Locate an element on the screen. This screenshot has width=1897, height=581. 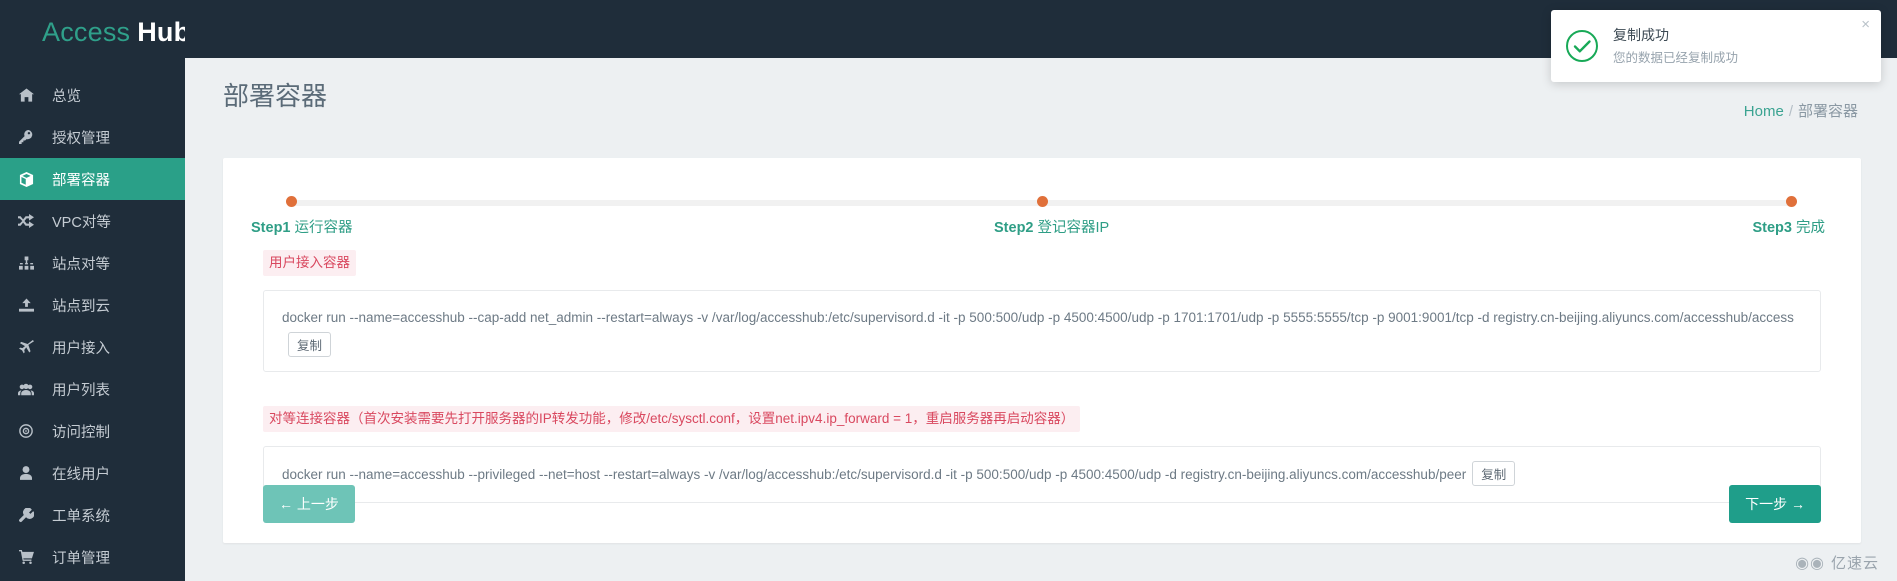
copy-button-1: 复制 is located at coordinates (310, 344).